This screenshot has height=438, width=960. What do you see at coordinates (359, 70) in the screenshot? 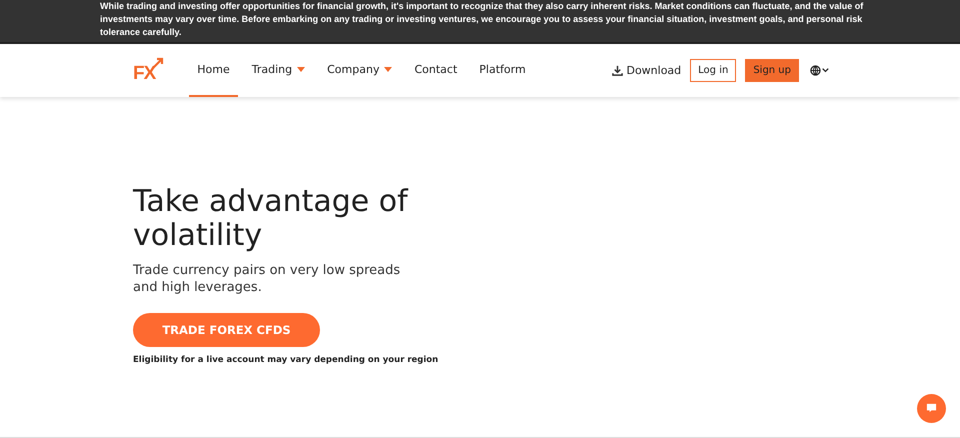
I see `nav-link: Company` at bounding box center [359, 70].